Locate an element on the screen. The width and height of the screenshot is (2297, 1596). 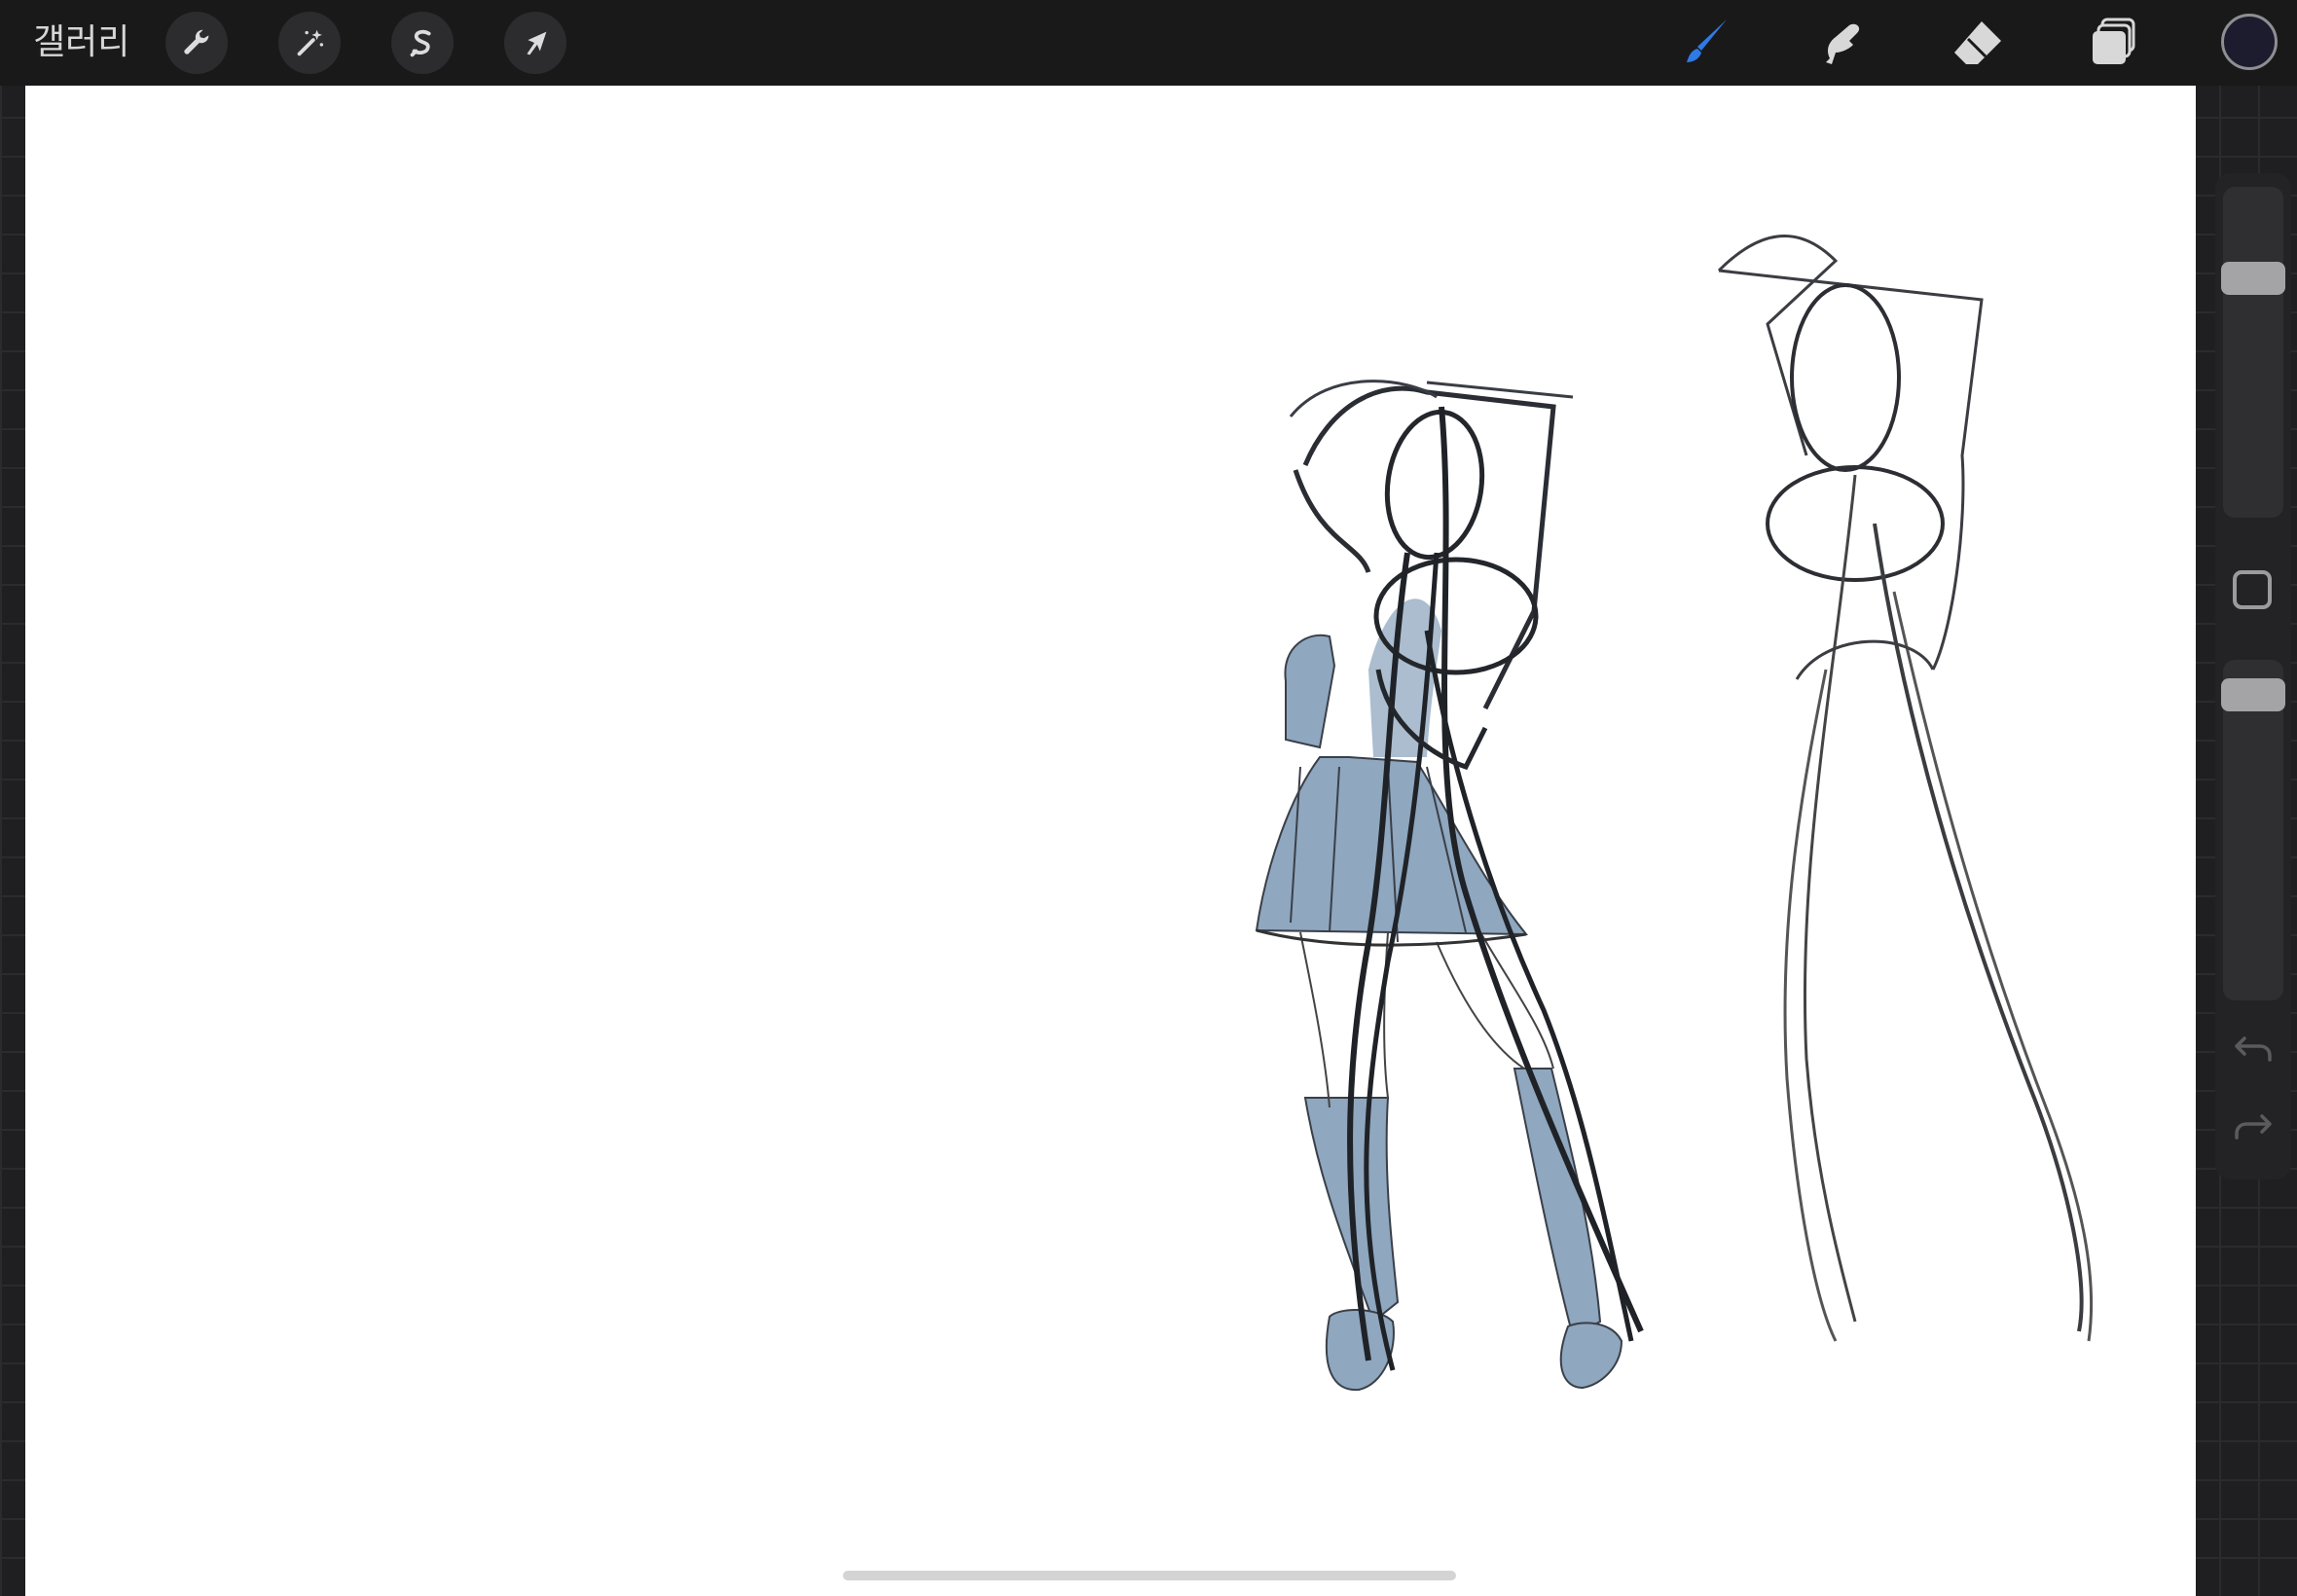
color-picker-swatch is located at coordinates (2250, 42).